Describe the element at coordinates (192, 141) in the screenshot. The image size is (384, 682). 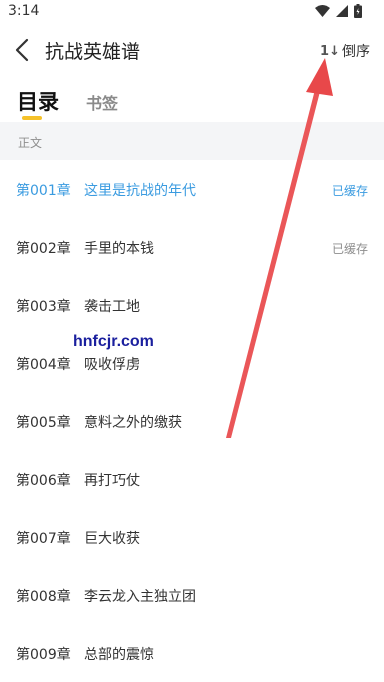
I see `section-header: 正文` at that location.